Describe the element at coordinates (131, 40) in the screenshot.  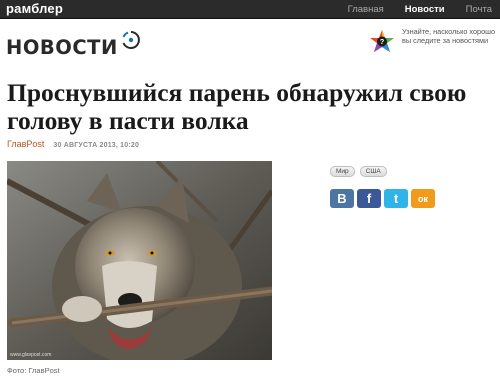
I see `news-logo-icon` at that location.